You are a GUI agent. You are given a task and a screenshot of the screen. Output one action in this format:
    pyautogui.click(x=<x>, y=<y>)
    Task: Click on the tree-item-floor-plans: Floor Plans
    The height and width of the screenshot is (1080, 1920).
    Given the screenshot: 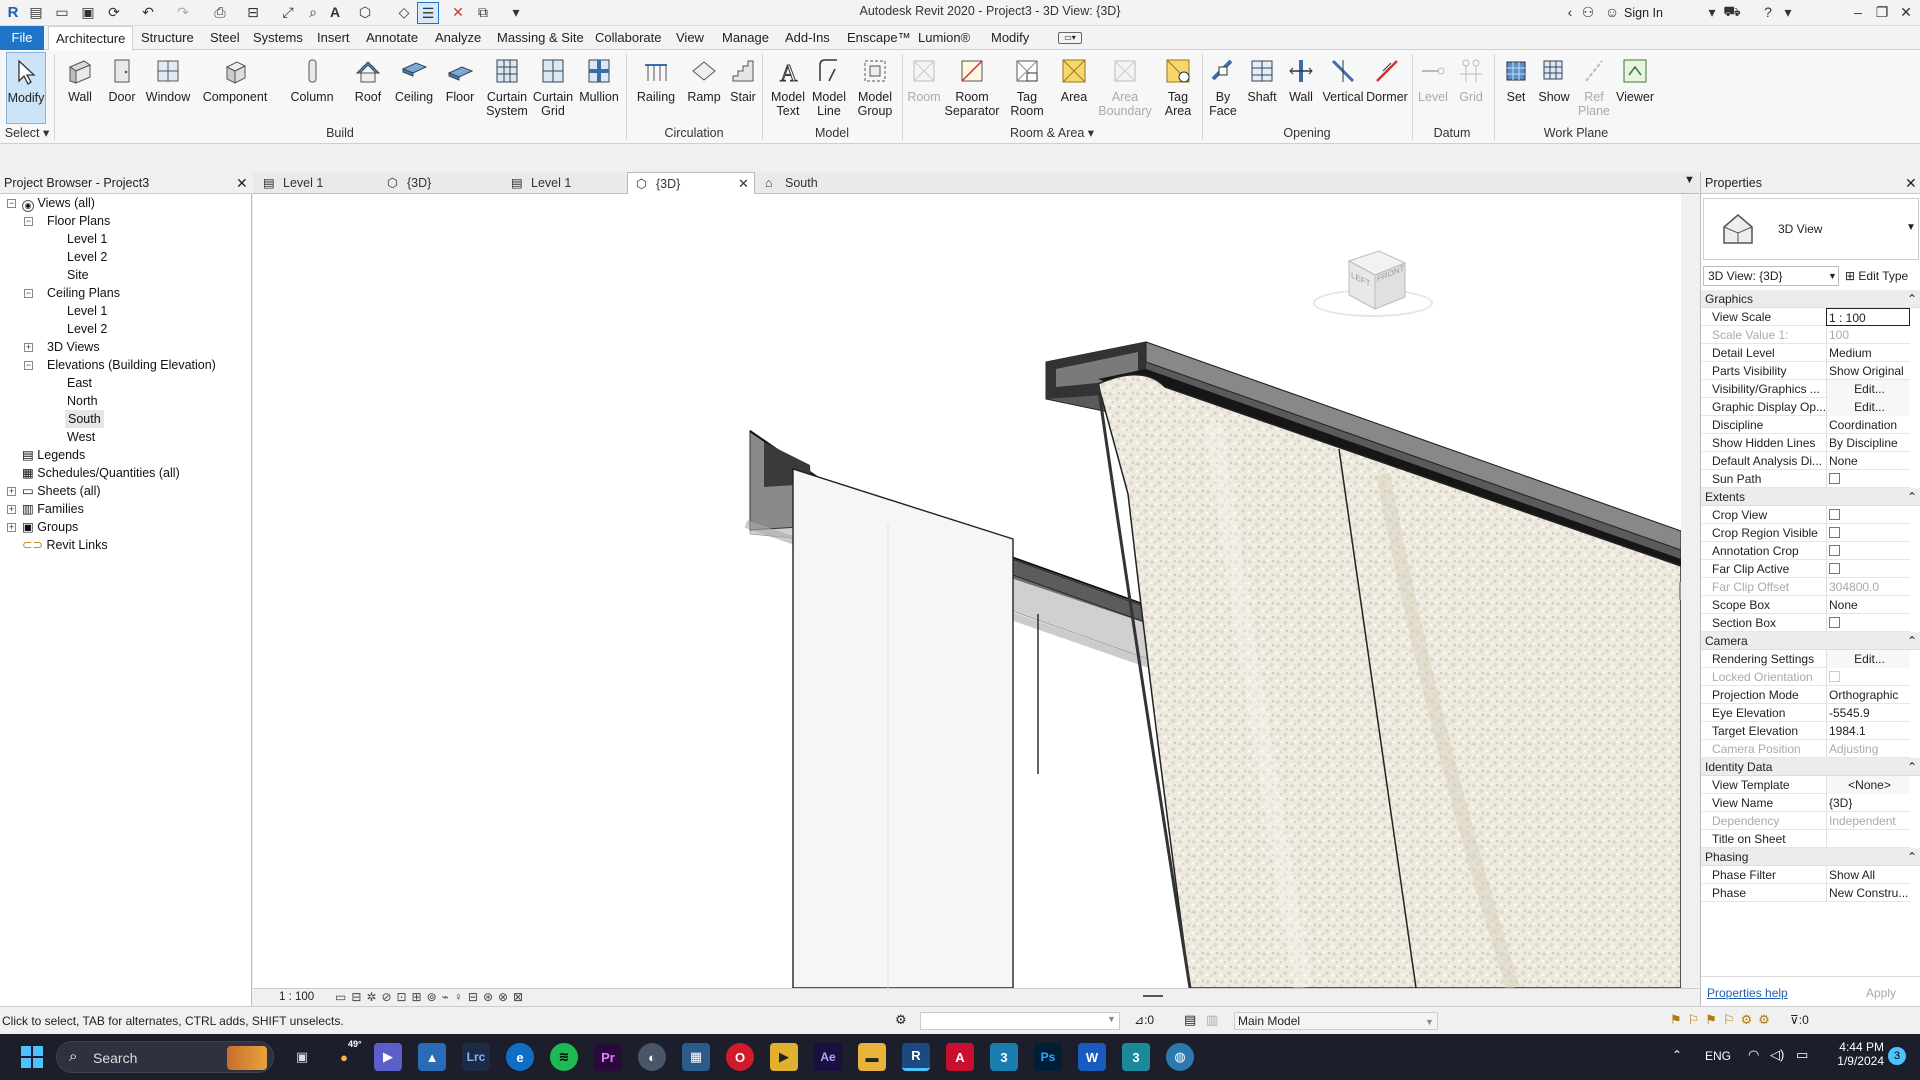 What is the action you would take?
    pyautogui.click(x=78, y=221)
    